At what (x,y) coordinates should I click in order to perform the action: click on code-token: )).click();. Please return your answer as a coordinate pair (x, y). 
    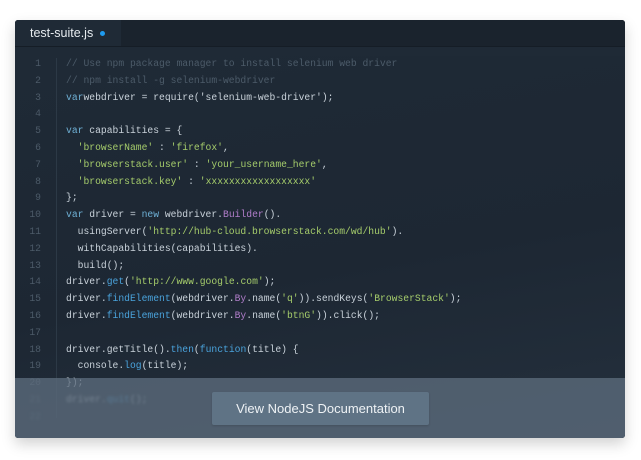
    Looking at the image, I should click on (348, 315).